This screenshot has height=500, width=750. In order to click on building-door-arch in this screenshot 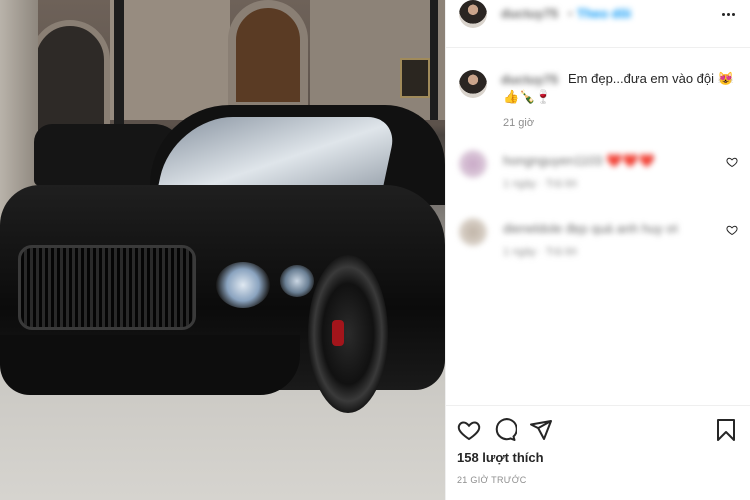, I will do `click(268, 55)`.